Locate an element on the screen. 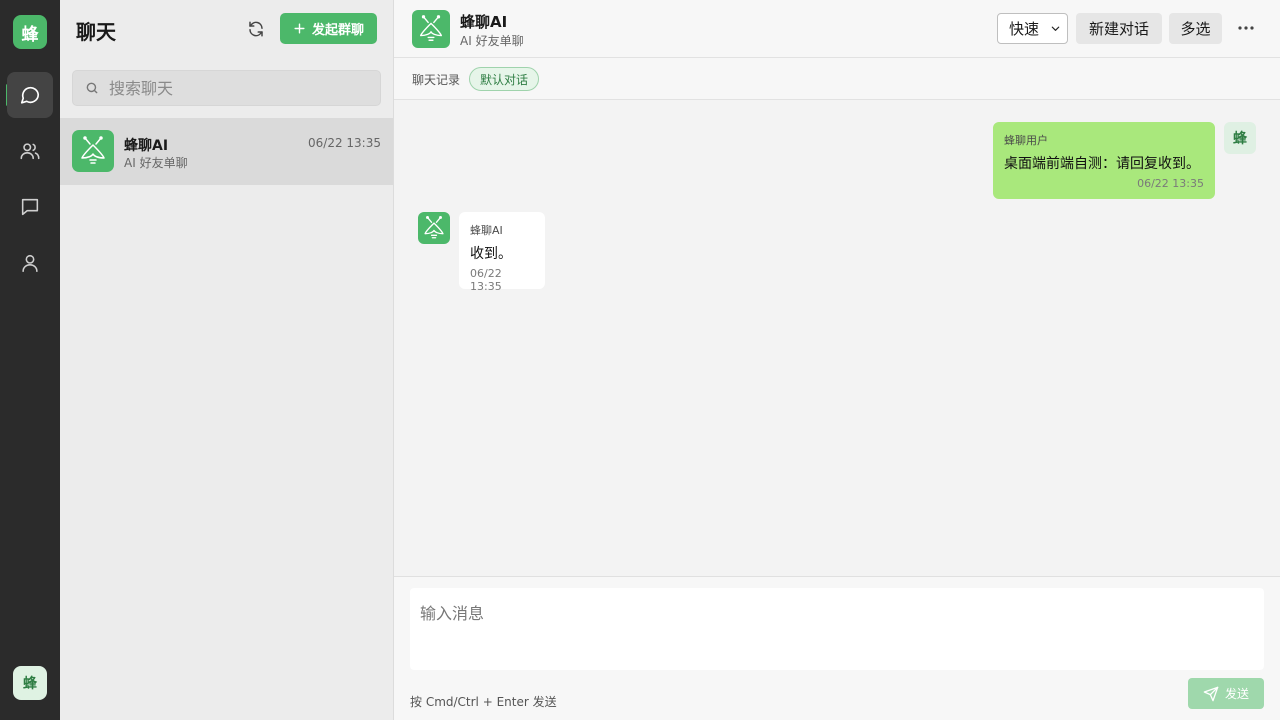 This screenshot has width=1280, height=720. message-text: 桌面端前端自测：请回复收到。 is located at coordinates (1102, 164).